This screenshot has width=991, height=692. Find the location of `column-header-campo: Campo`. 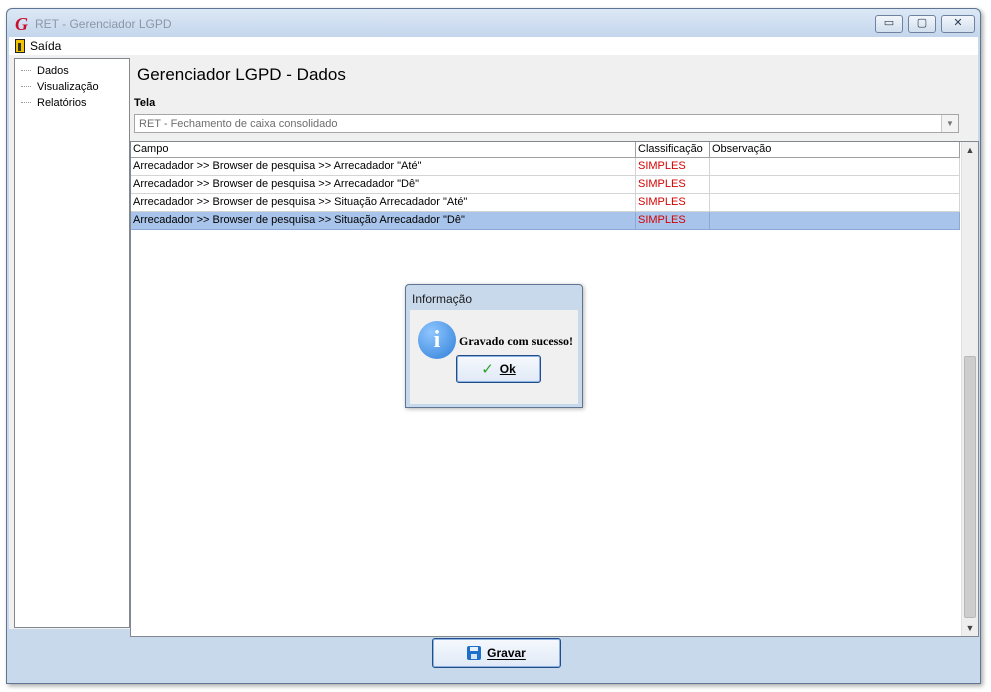

column-header-campo: Campo is located at coordinates (383, 150).